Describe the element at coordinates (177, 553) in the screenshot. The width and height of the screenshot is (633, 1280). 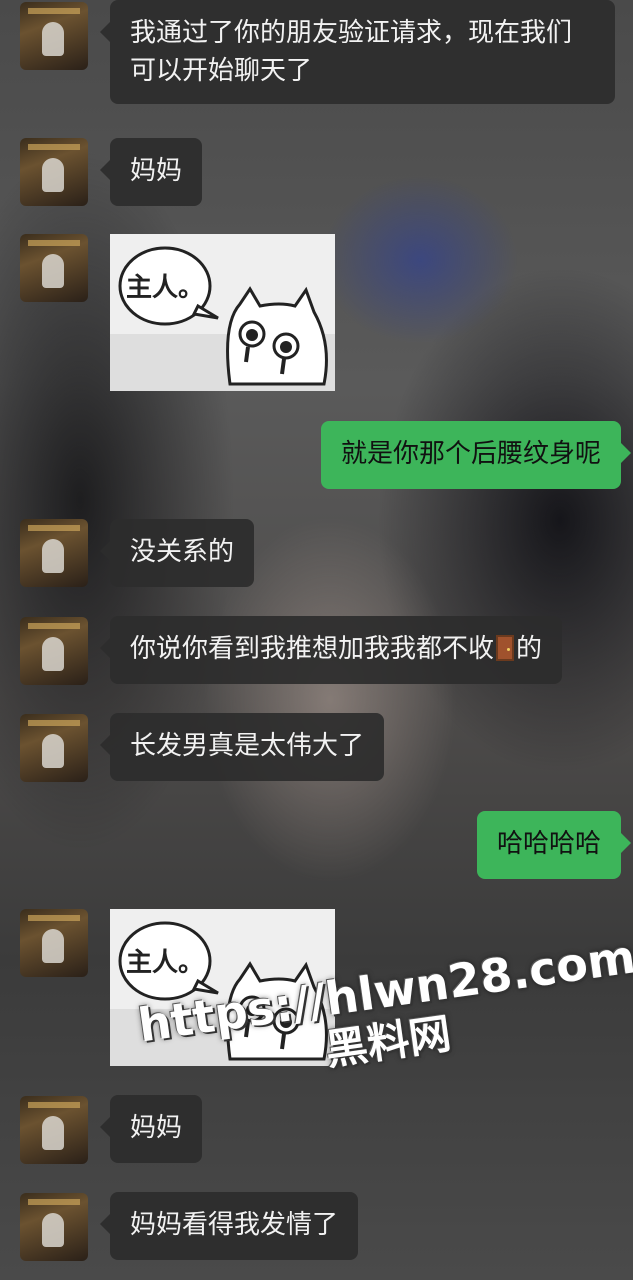
I see `message-bubble: 没关系的` at that location.